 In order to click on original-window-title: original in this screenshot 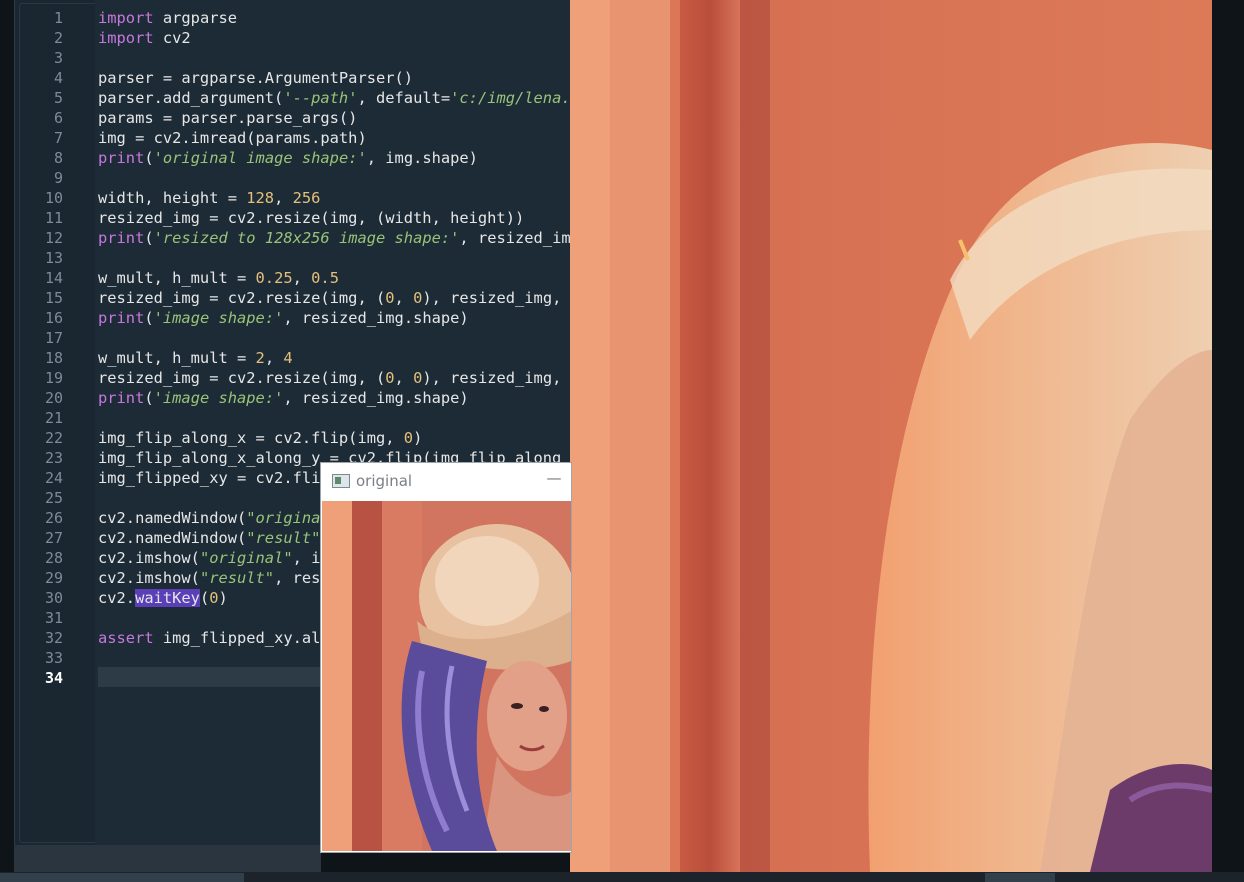, I will do `click(384, 481)`.